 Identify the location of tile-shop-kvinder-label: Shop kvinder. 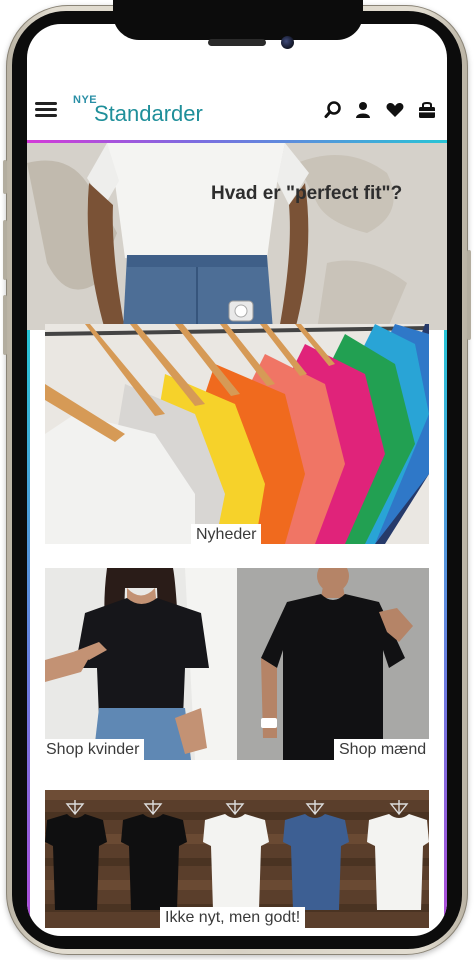
(95, 749).